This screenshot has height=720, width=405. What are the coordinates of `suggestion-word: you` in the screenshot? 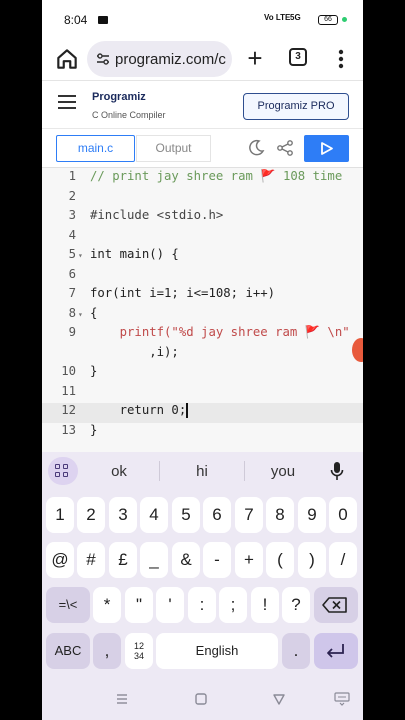 It's located at (283, 471).